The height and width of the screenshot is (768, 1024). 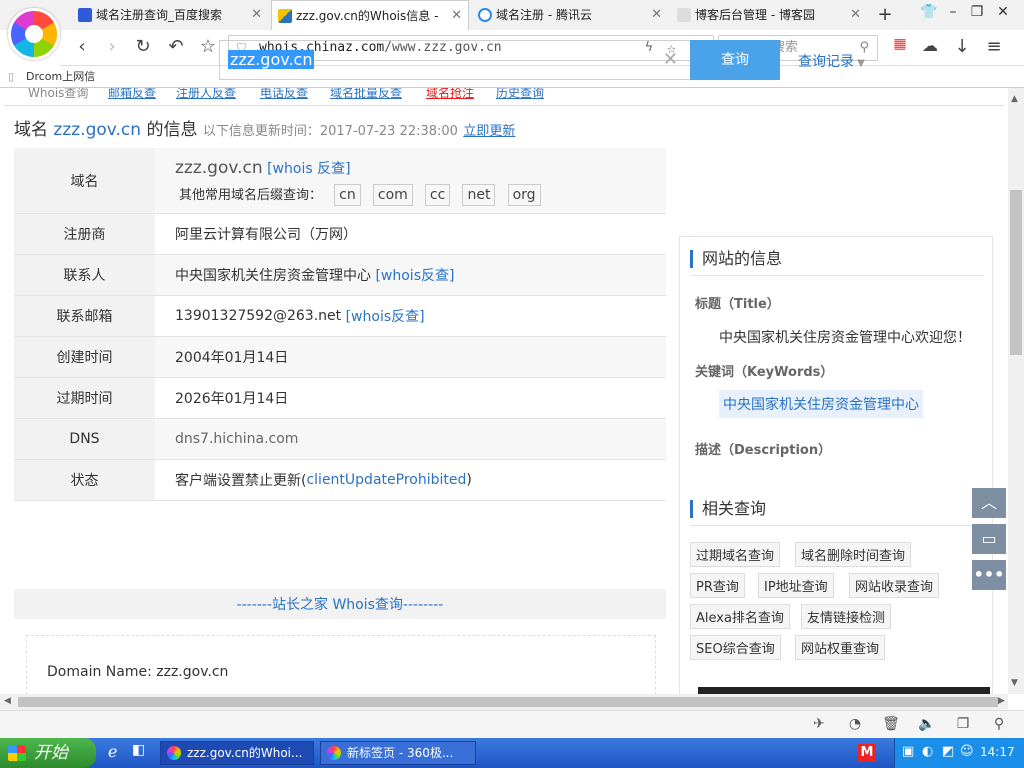 What do you see at coordinates (994, 46) in the screenshot?
I see `menu-icon: ≡` at bounding box center [994, 46].